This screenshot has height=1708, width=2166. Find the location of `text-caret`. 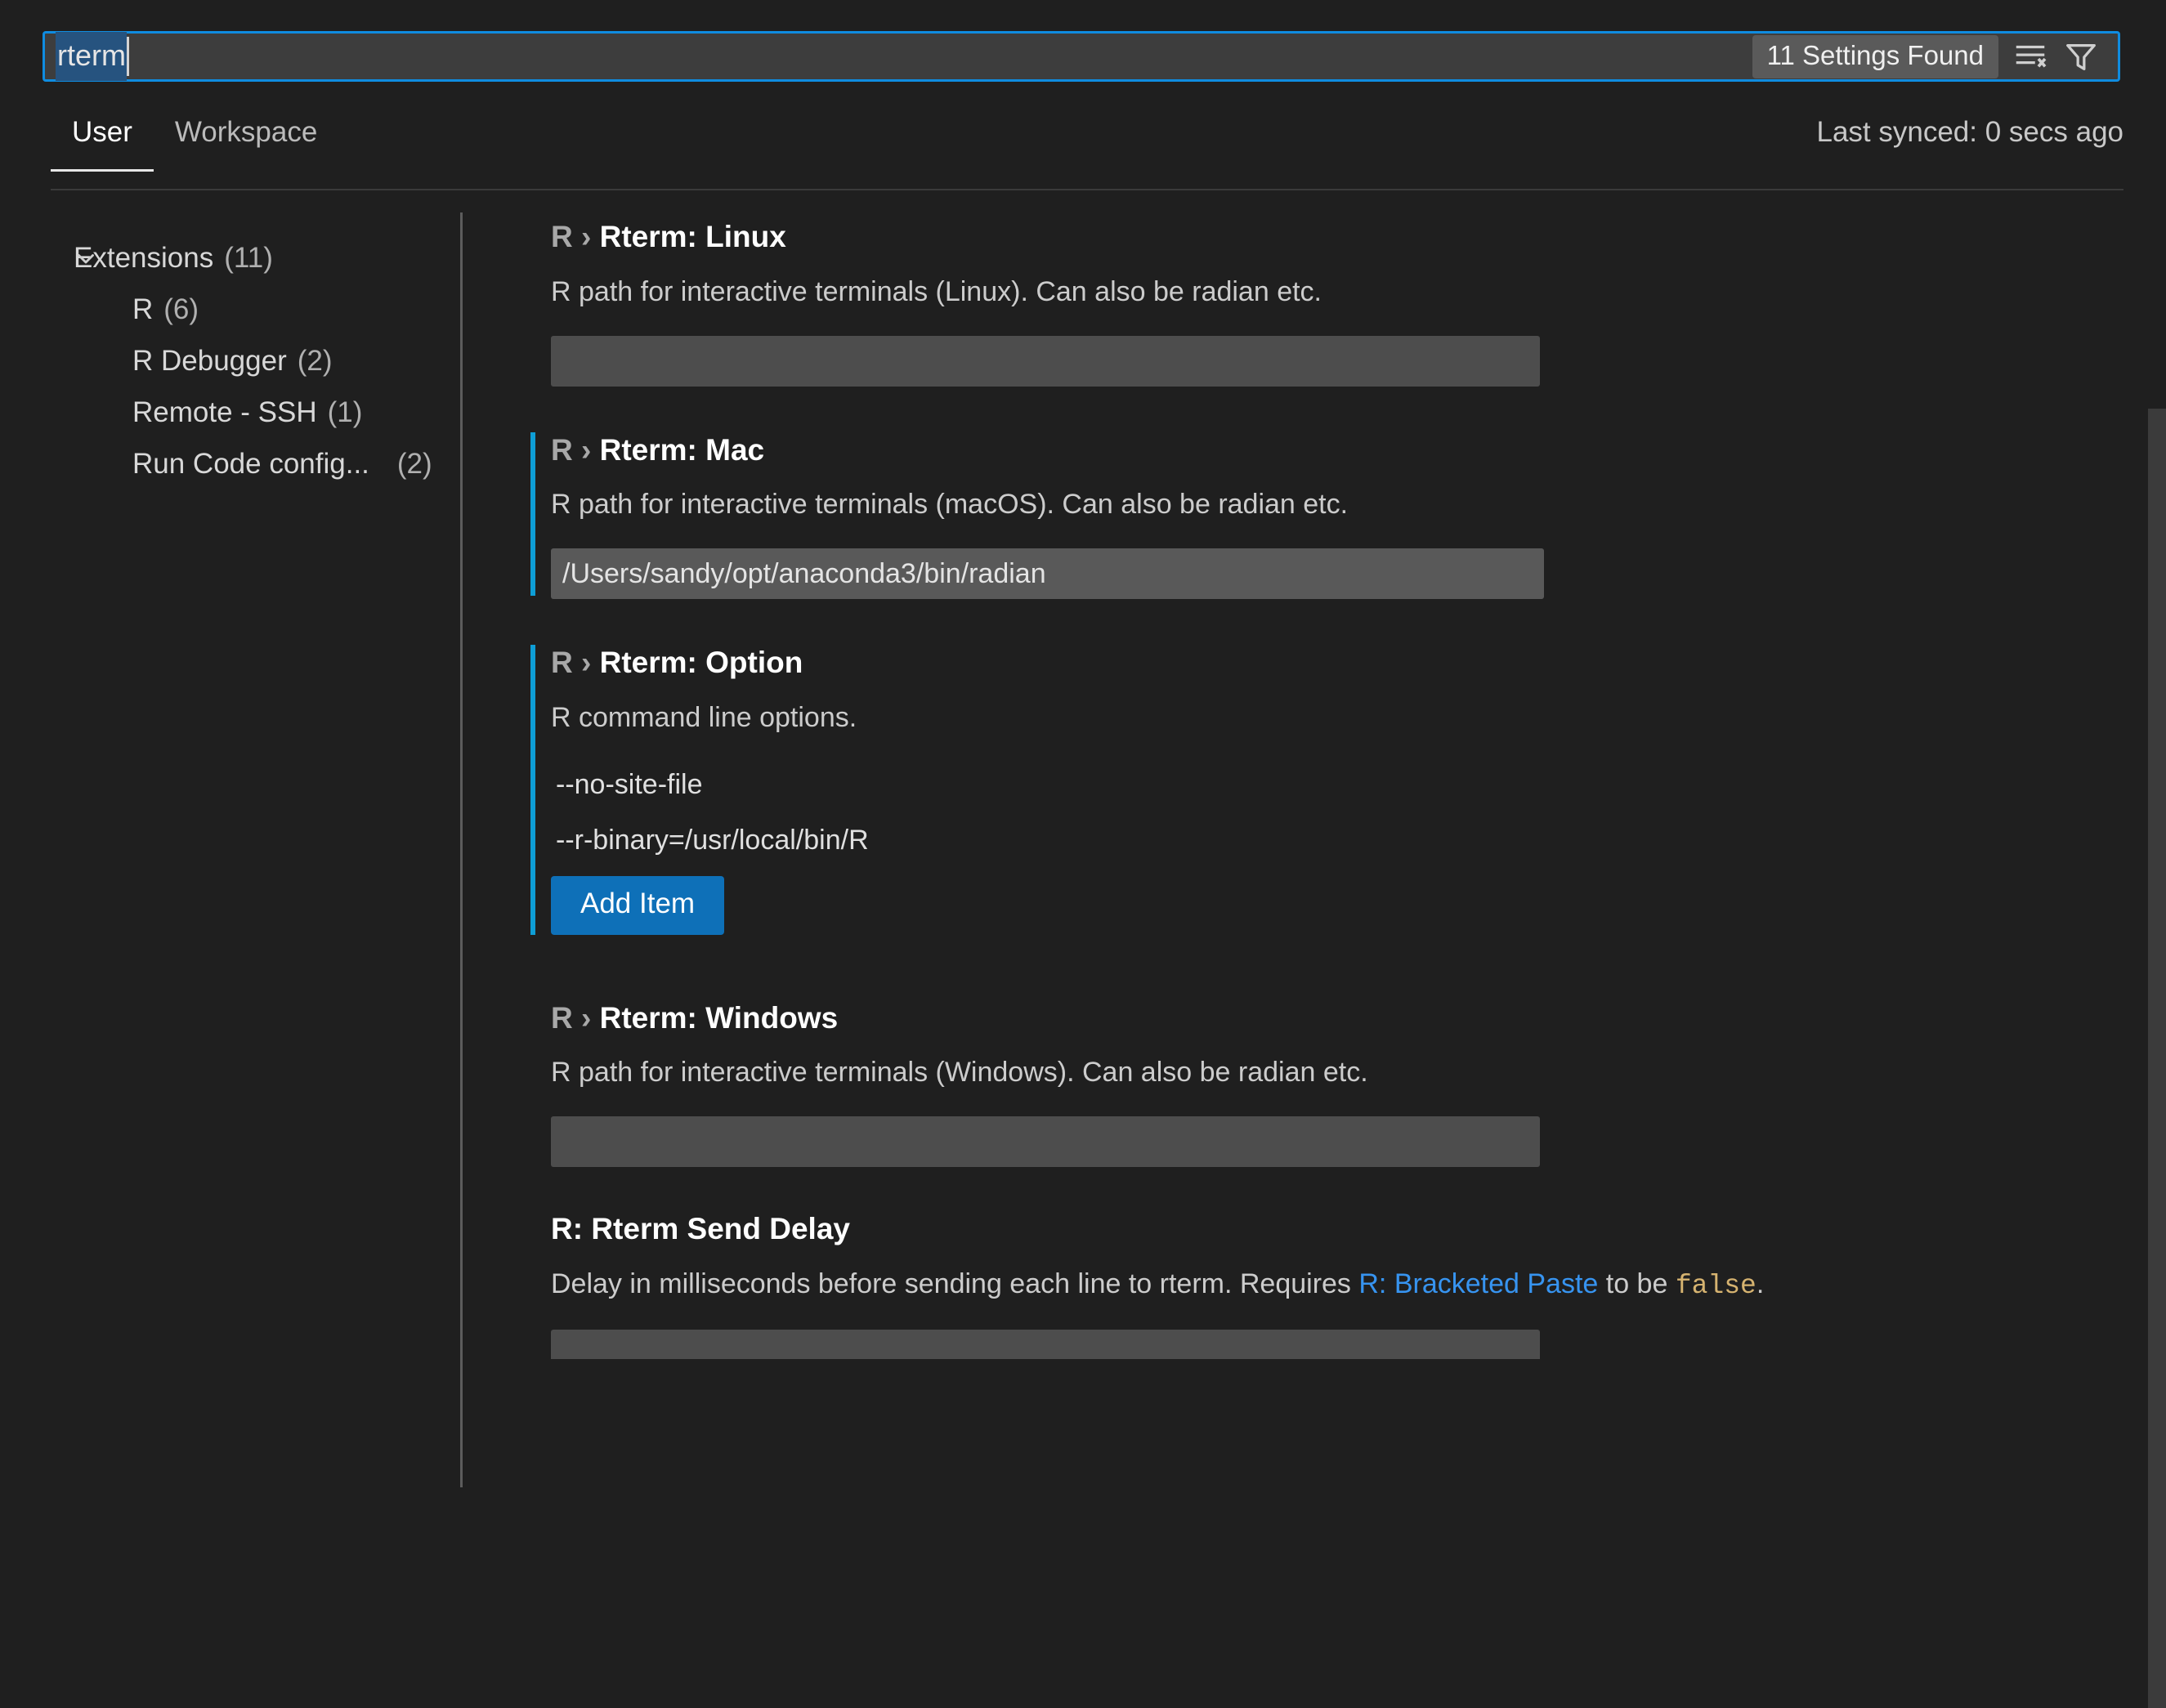

text-caret is located at coordinates (128, 56).